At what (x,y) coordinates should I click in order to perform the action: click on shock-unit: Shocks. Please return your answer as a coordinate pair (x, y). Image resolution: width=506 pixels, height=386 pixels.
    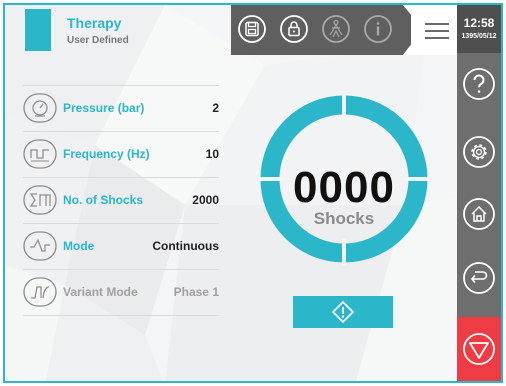
    Looking at the image, I should click on (344, 218).